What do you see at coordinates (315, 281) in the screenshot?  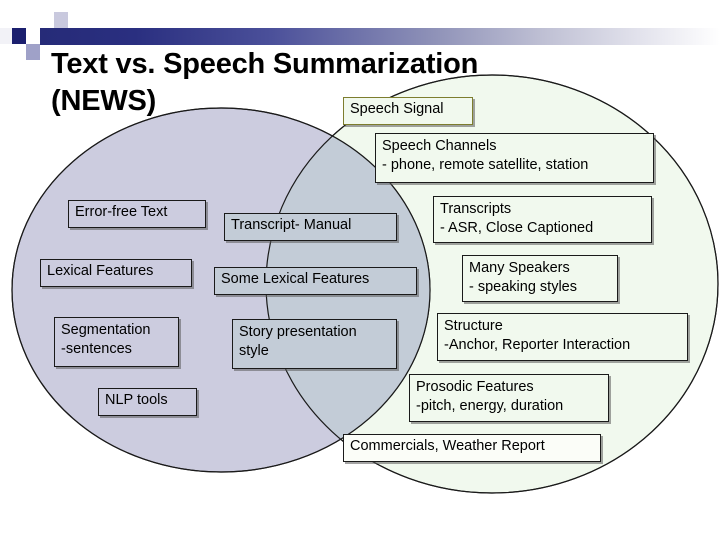 I see `label-some-lexical-features: Some Lexical Features` at bounding box center [315, 281].